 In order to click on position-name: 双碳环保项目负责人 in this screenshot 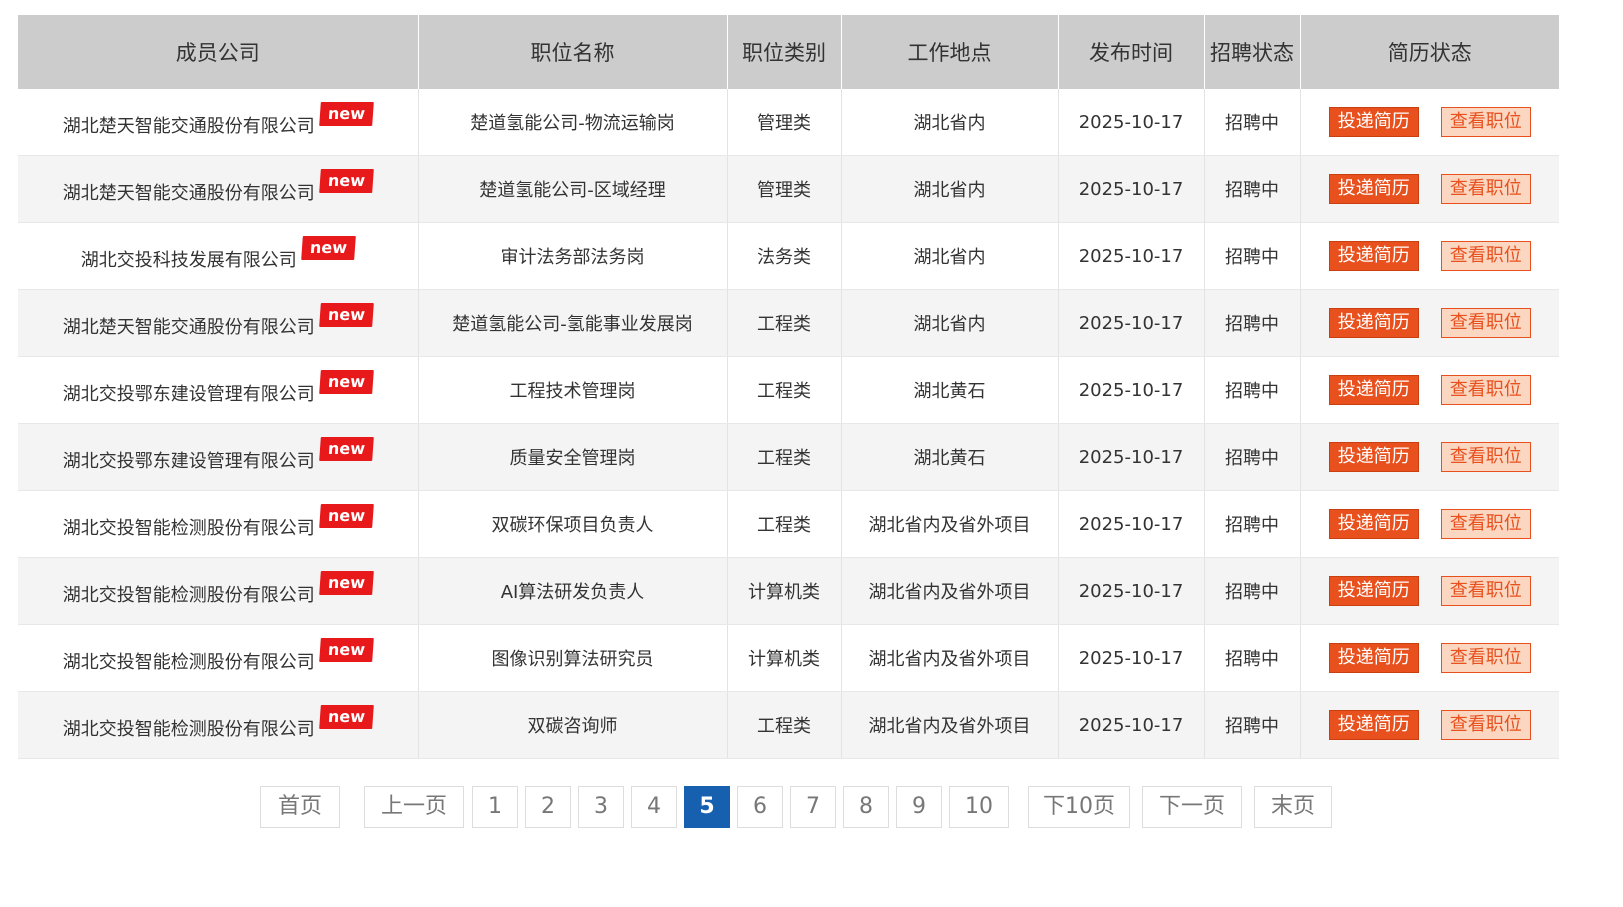, I will do `click(573, 524)`.